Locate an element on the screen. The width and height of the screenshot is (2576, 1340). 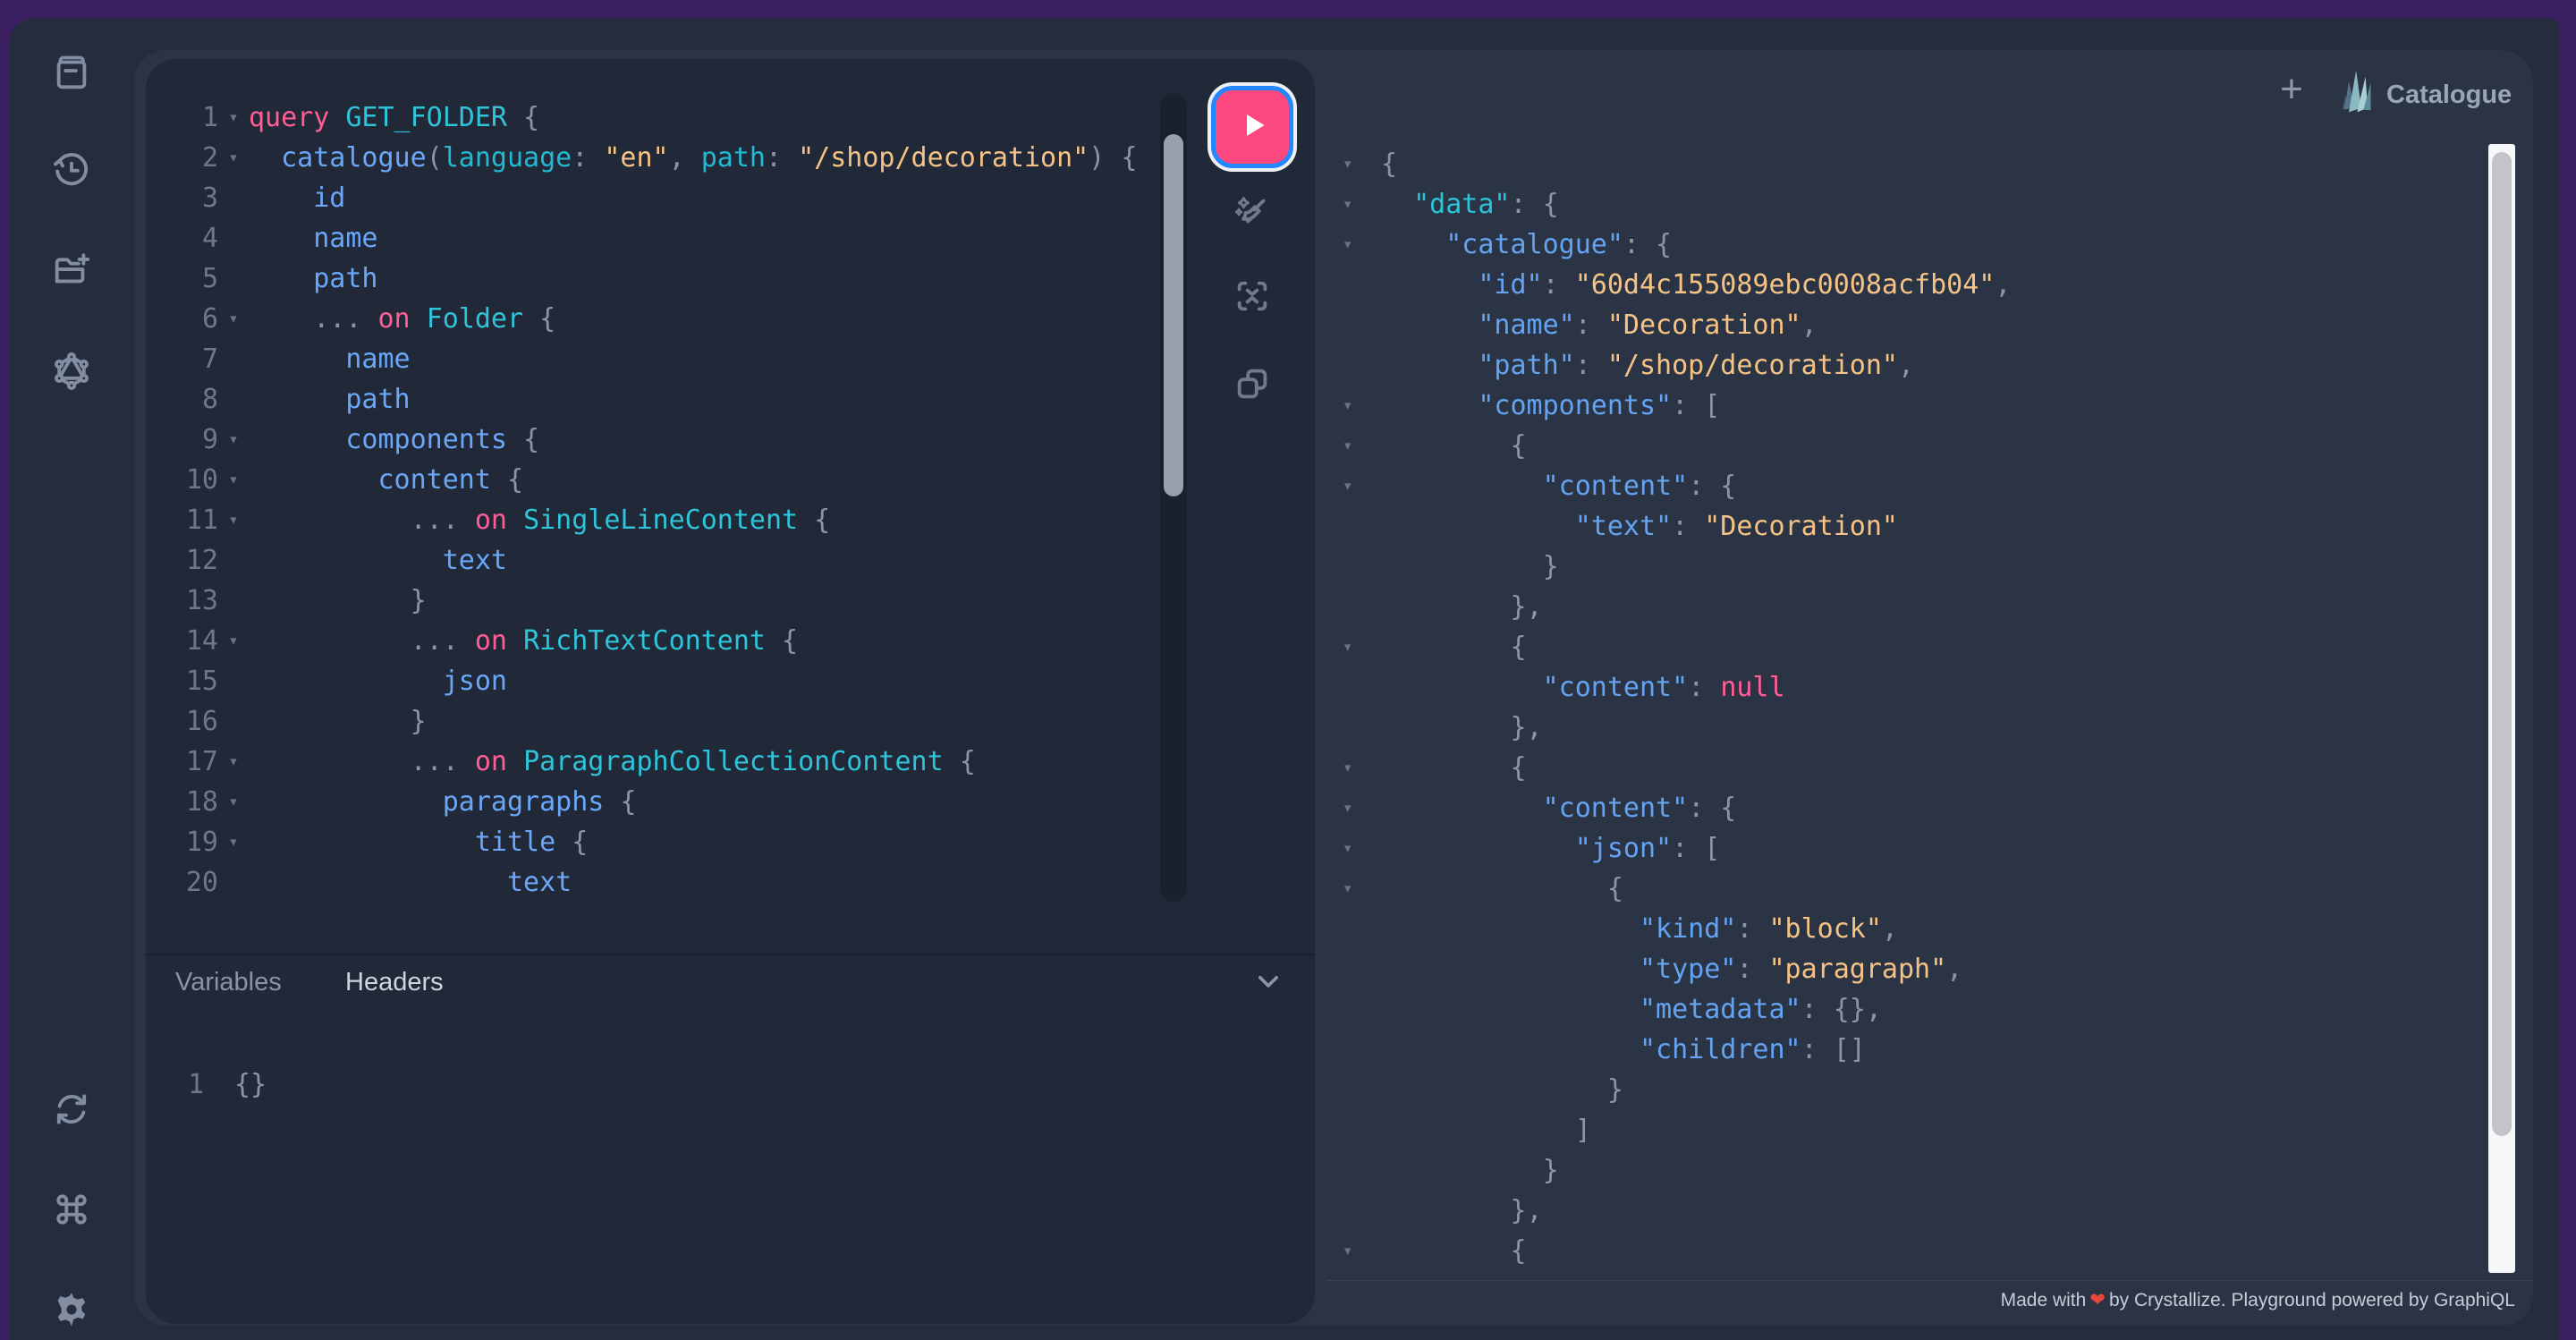
code-line: 6 ▾ ... on Folder { is located at coordinates (647, 319).